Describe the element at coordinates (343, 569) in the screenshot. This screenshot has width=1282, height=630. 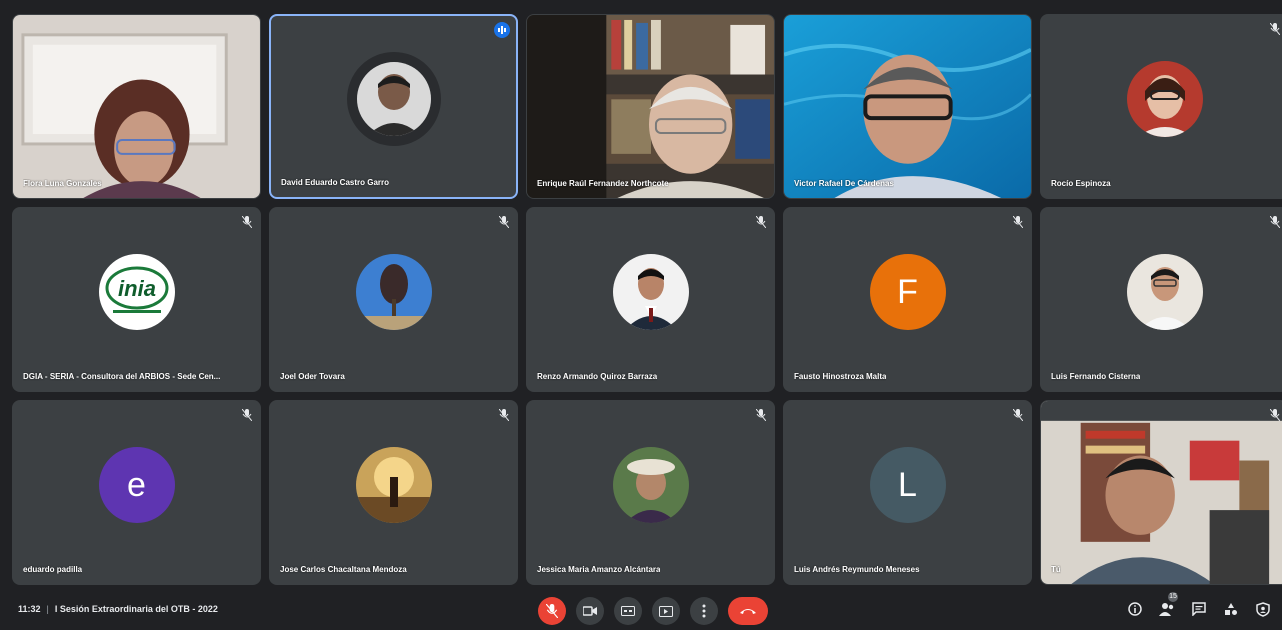
I see `participant-name: Jose Carlos Chacaltana Mendoza` at that location.